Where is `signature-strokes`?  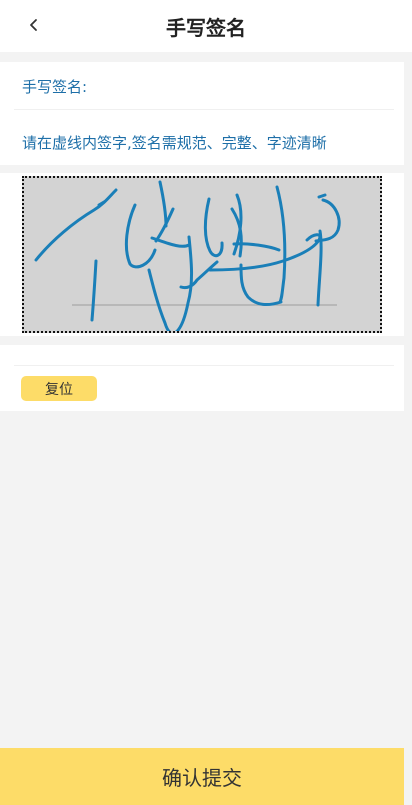 signature-strokes is located at coordinates (187, 257).